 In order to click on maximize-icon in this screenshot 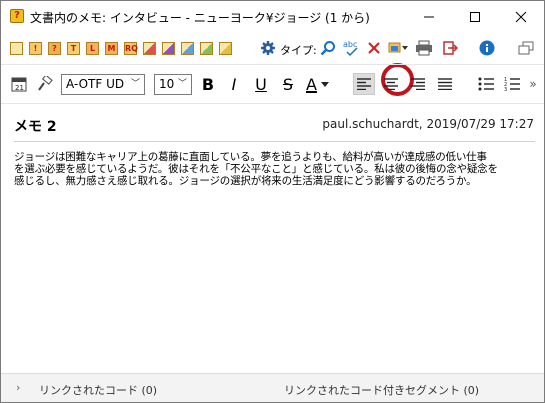, I will do `click(475, 16)`.